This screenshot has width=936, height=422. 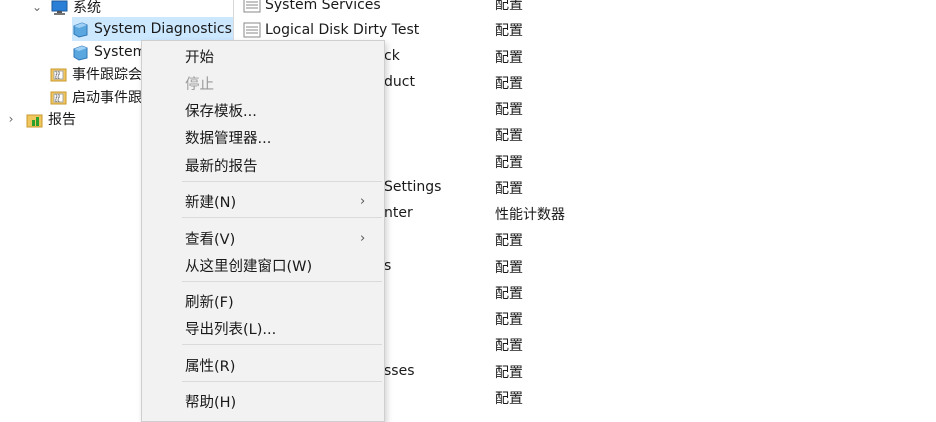 I want to click on list-item: nter, so click(x=398, y=213).